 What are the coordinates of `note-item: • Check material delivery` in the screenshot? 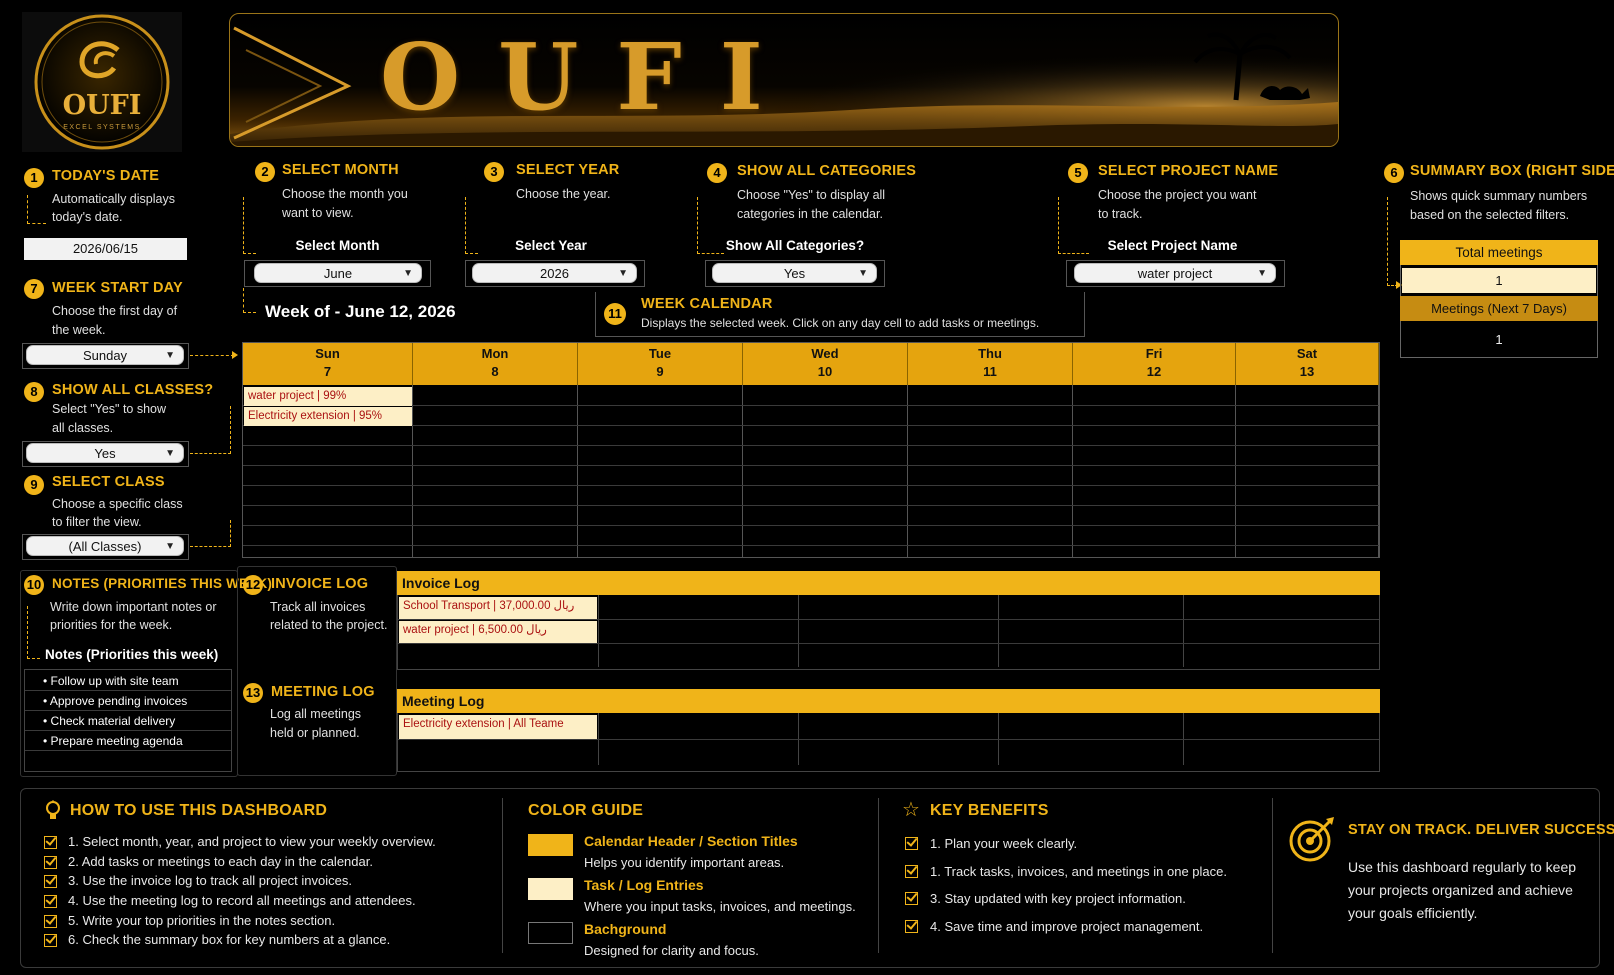 It's located at (109, 721).